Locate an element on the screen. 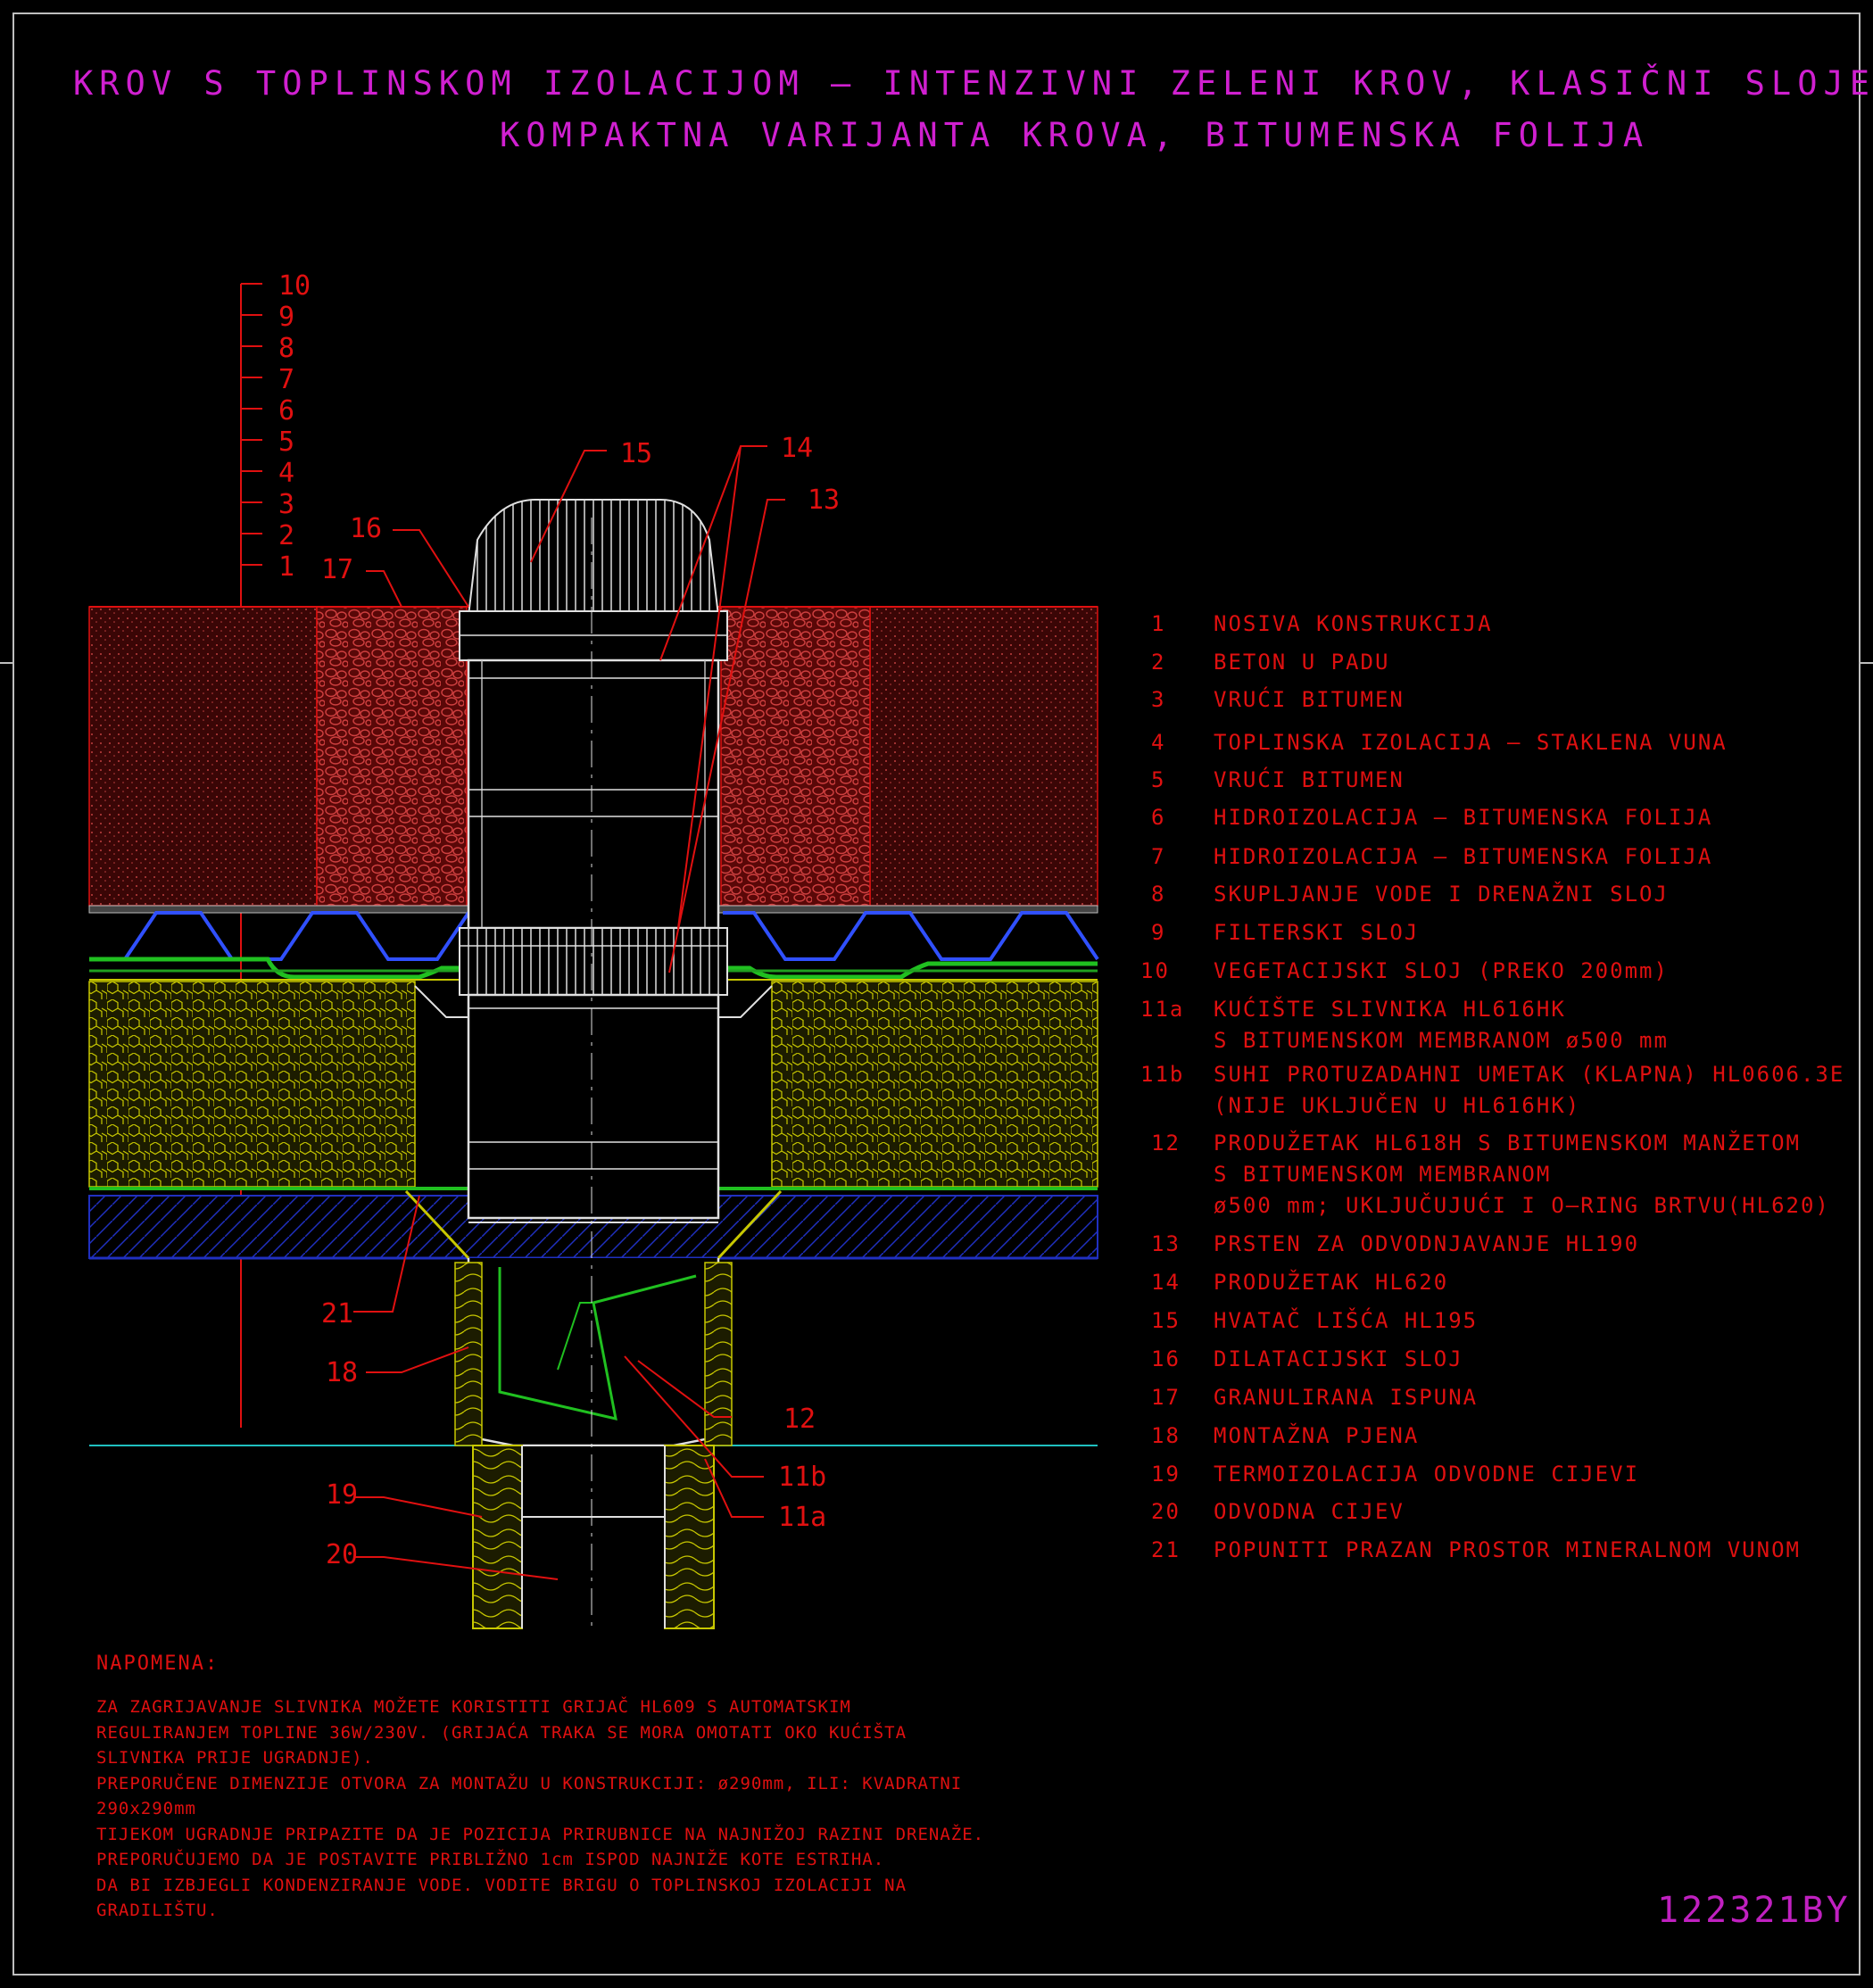 This screenshot has width=1873, height=1988. scale-label-5: 5 is located at coordinates (286, 442).